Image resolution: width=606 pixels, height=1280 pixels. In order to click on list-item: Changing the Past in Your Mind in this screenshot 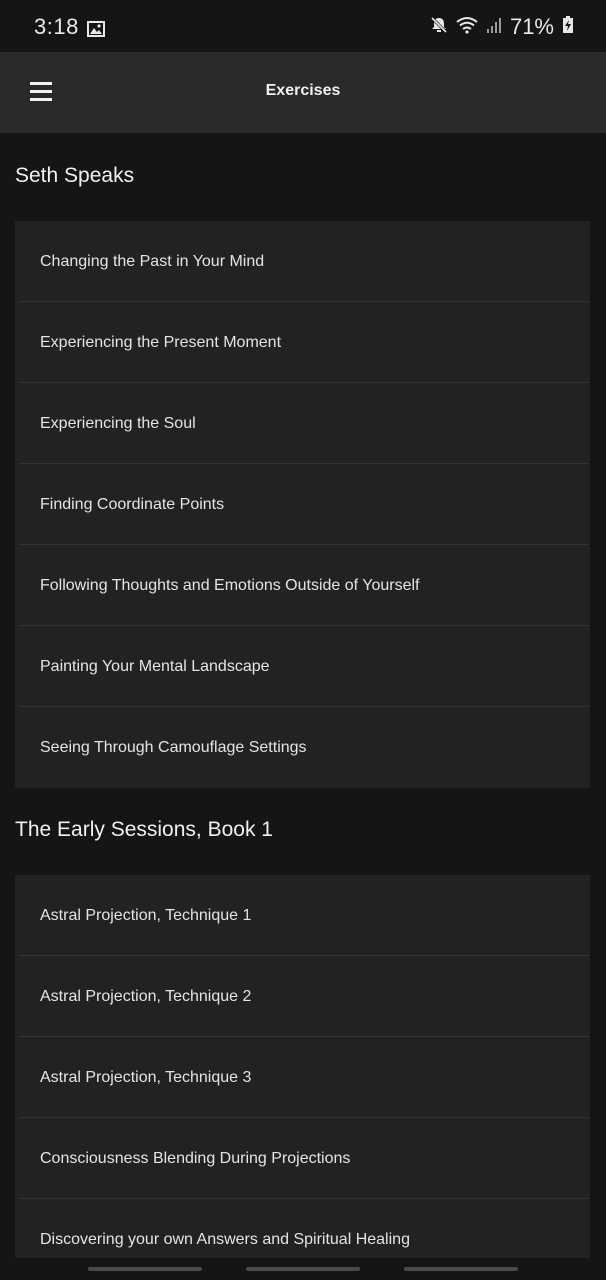, I will do `click(302, 261)`.